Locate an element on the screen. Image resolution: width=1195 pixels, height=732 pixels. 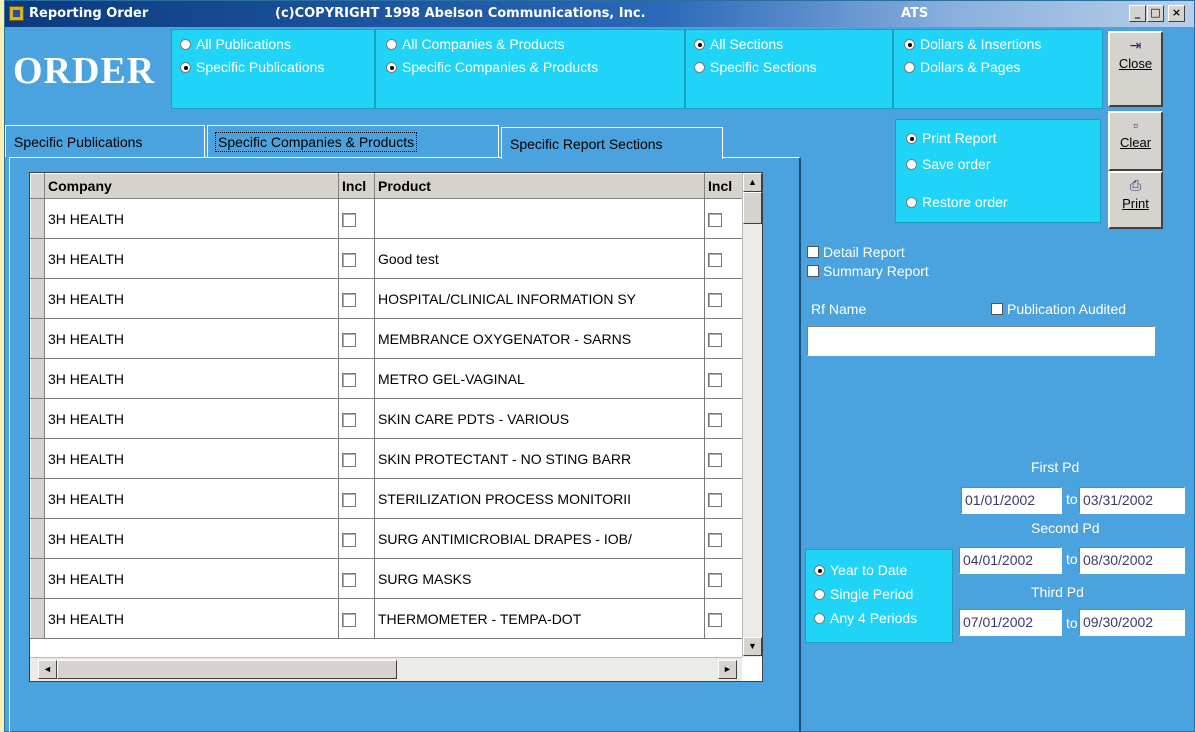
scroll-up-button: ▲ is located at coordinates (752, 182).